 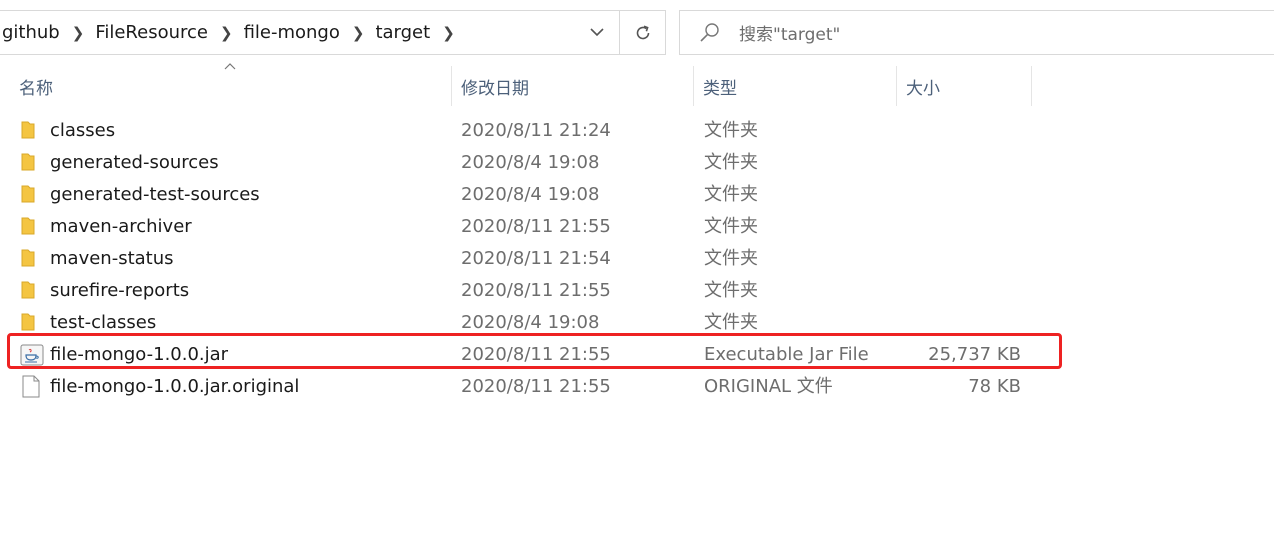 What do you see at coordinates (32, 355) in the screenshot?
I see `jar-file-icon` at bounding box center [32, 355].